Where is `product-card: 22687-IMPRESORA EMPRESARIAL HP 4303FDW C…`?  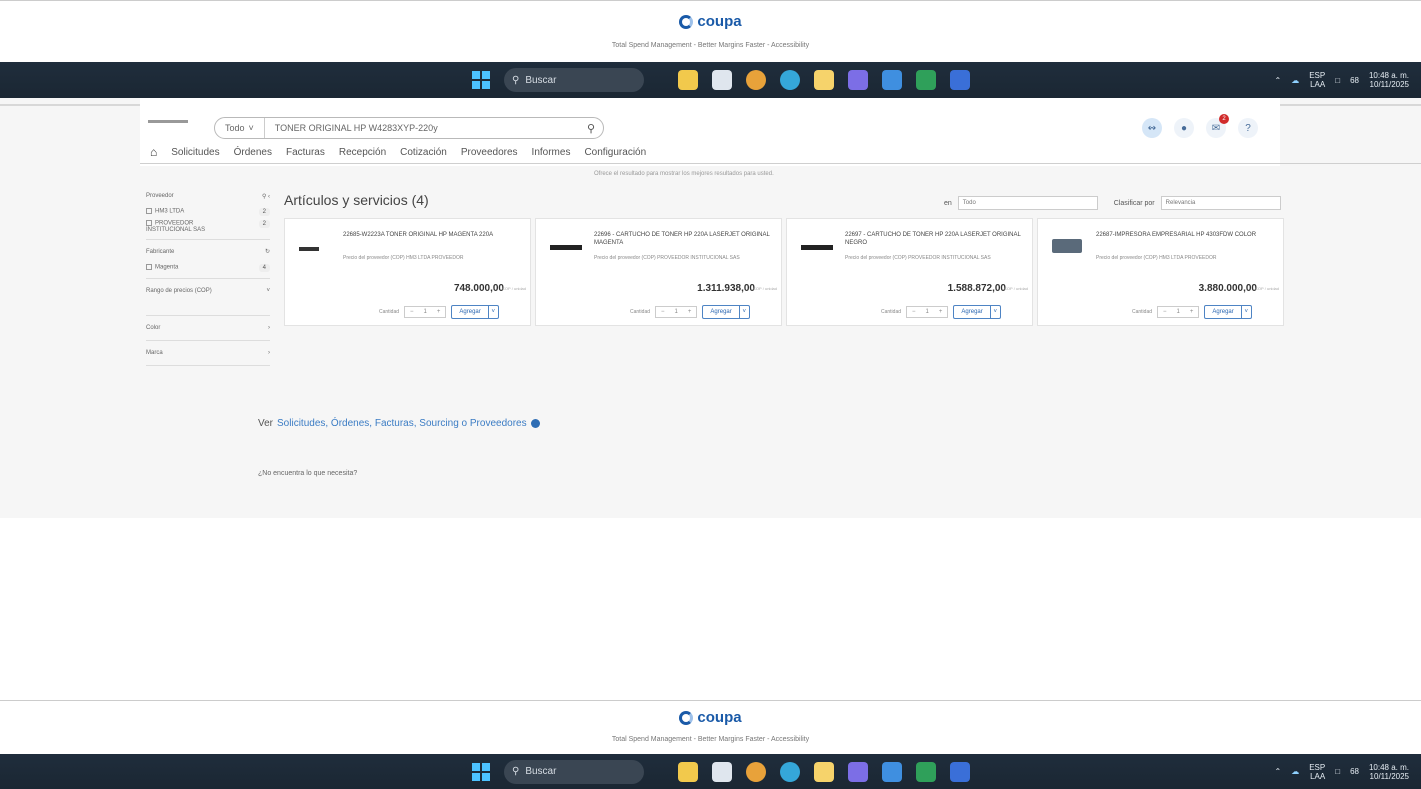
product-card: 22687-IMPRESORA EMPRESARIAL HP 4303FDW C… is located at coordinates (1160, 272).